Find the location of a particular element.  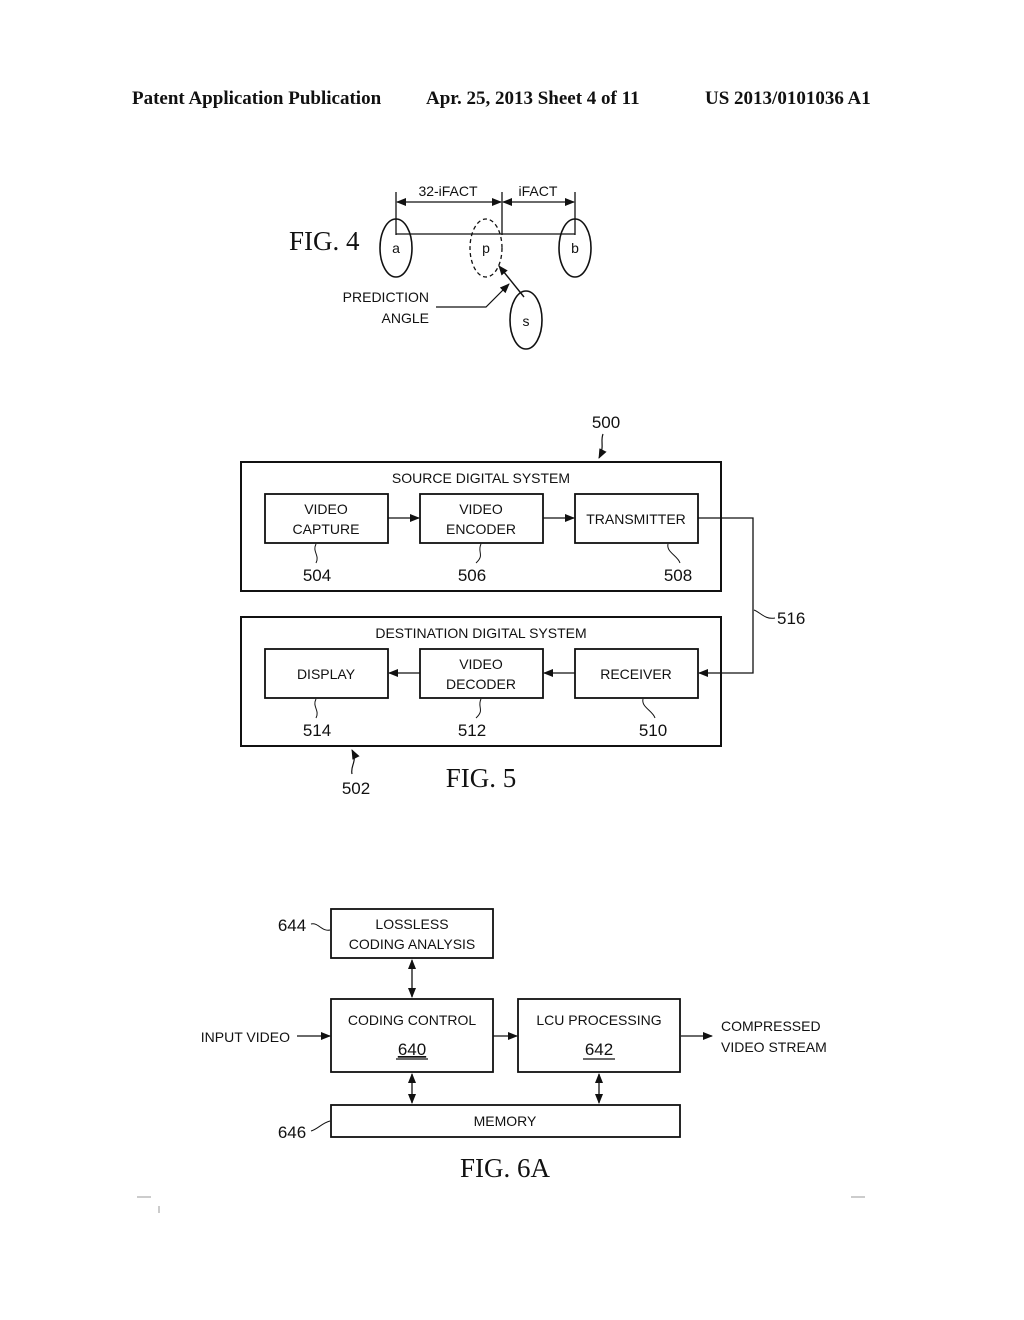

pixel-p-label: p is located at coordinates (486, 248).